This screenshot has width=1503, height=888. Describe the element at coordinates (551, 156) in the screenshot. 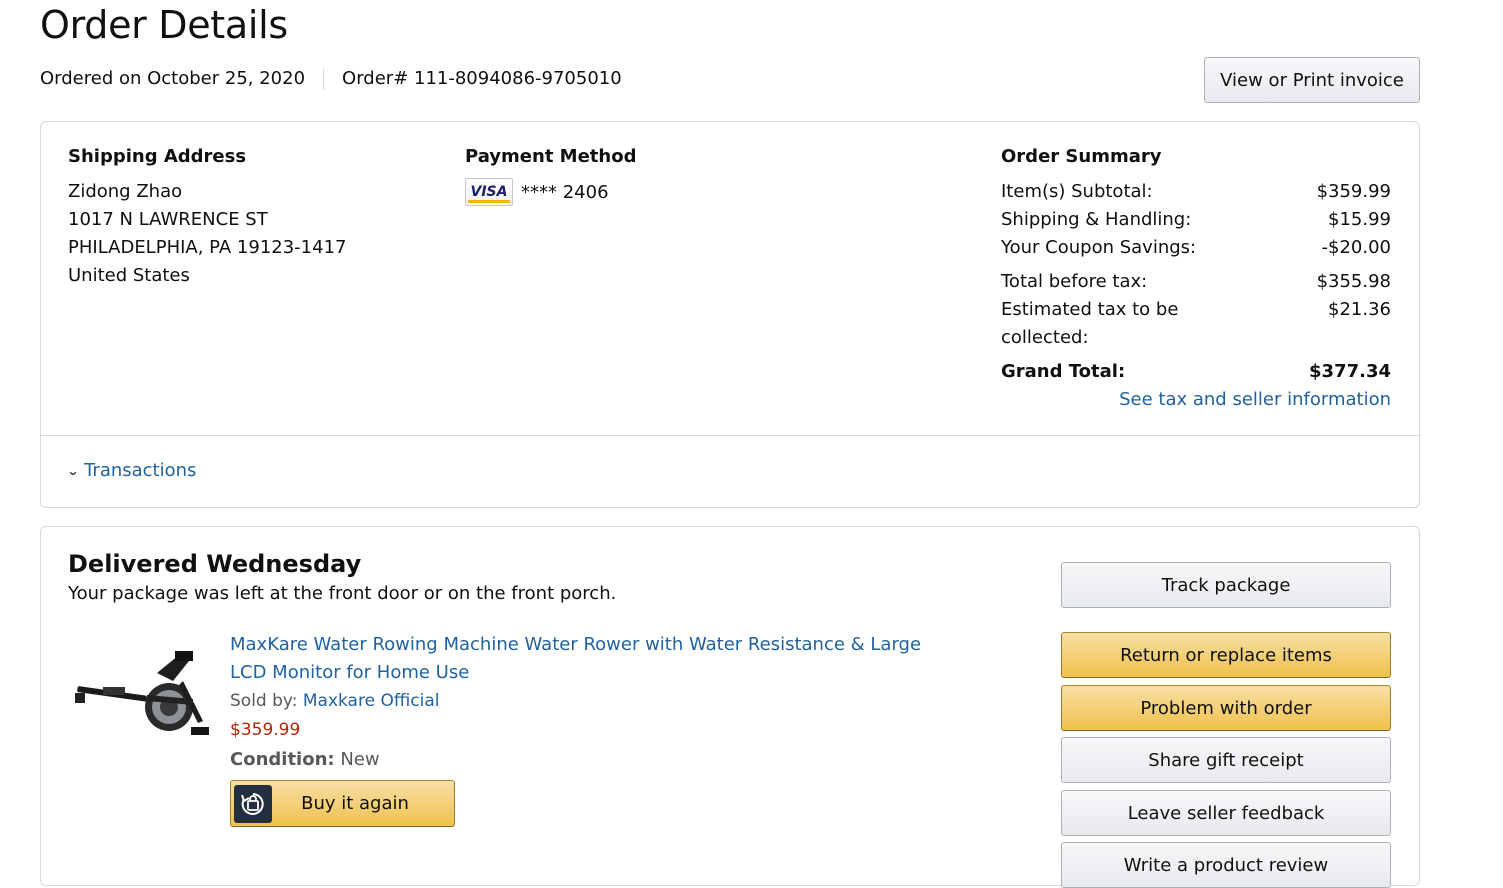

I see `payment-method-heading: Payment Method` at that location.